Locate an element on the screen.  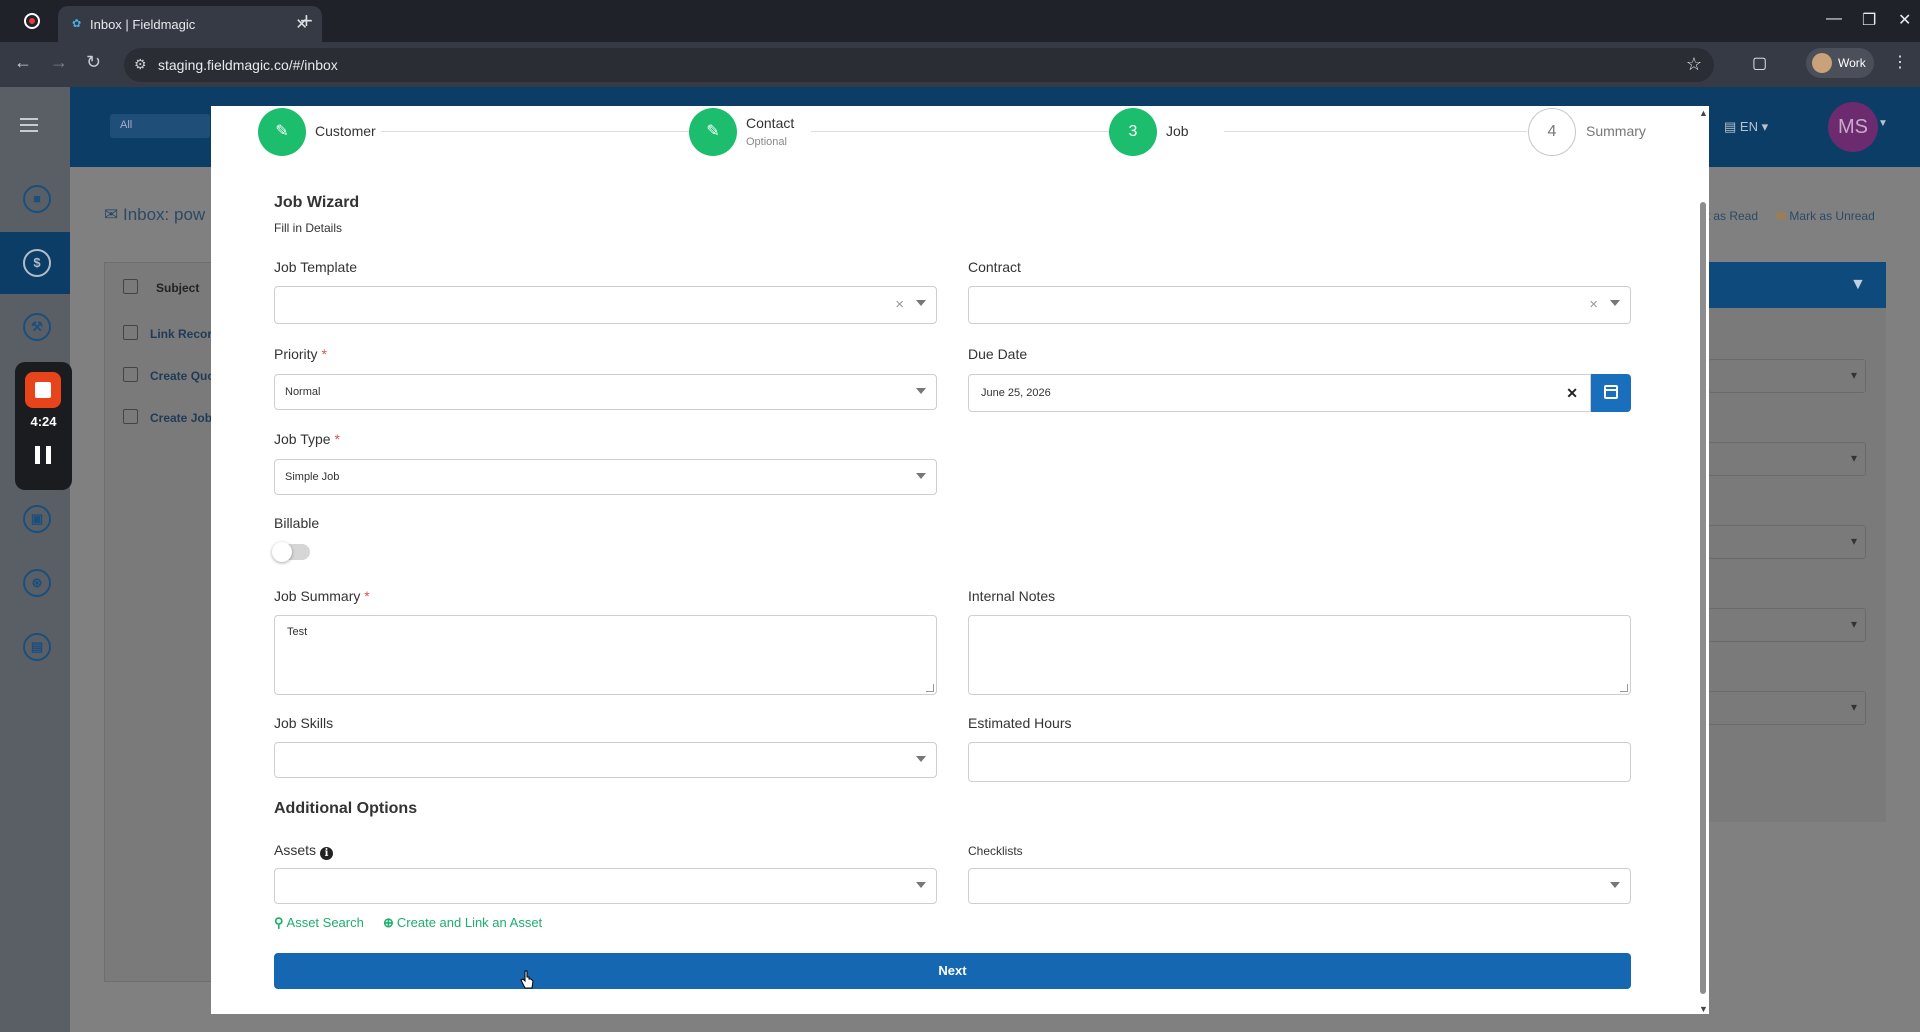
contract-select: × is located at coordinates (1299, 305).